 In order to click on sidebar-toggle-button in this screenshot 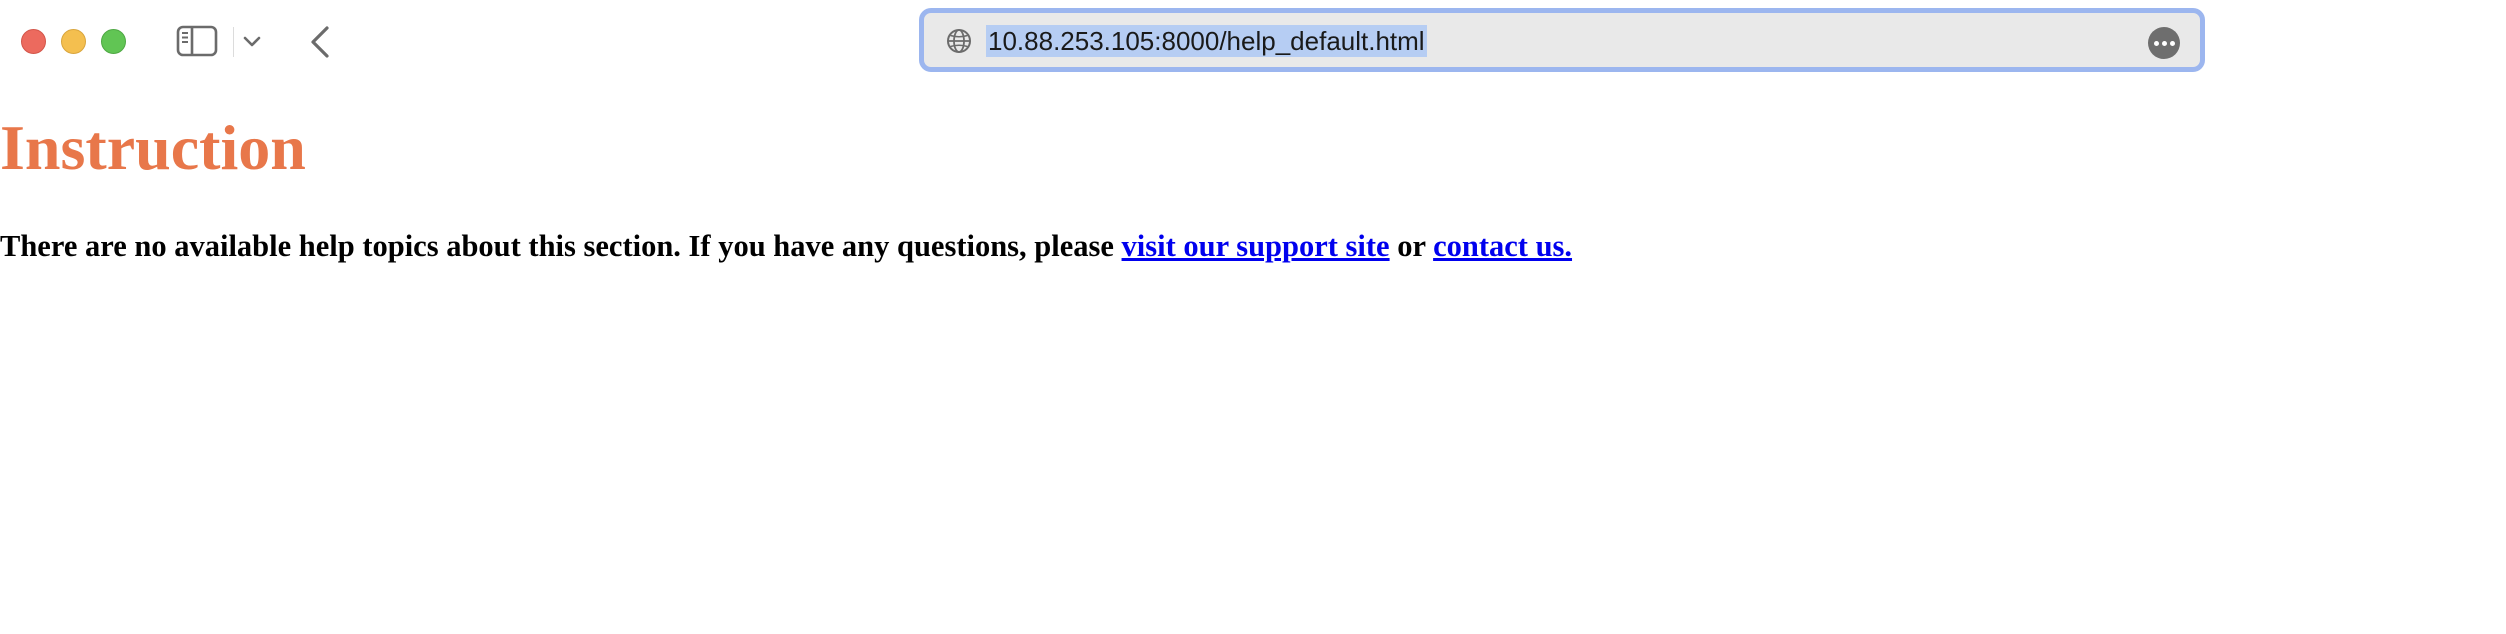, I will do `click(197, 41)`.